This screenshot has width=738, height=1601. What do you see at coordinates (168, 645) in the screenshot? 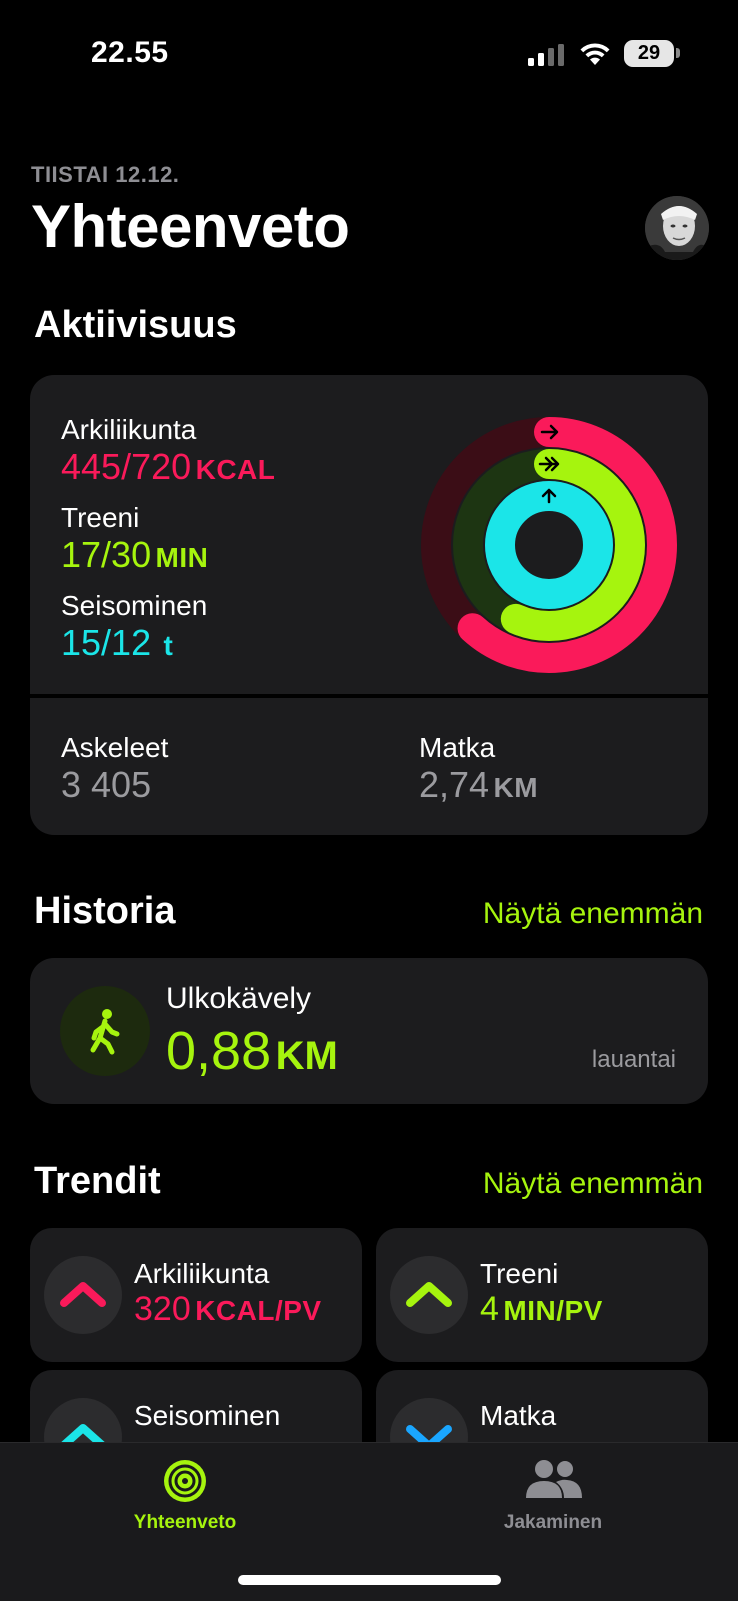
I see `stand-unit: t` at bounding box center [168, 645].